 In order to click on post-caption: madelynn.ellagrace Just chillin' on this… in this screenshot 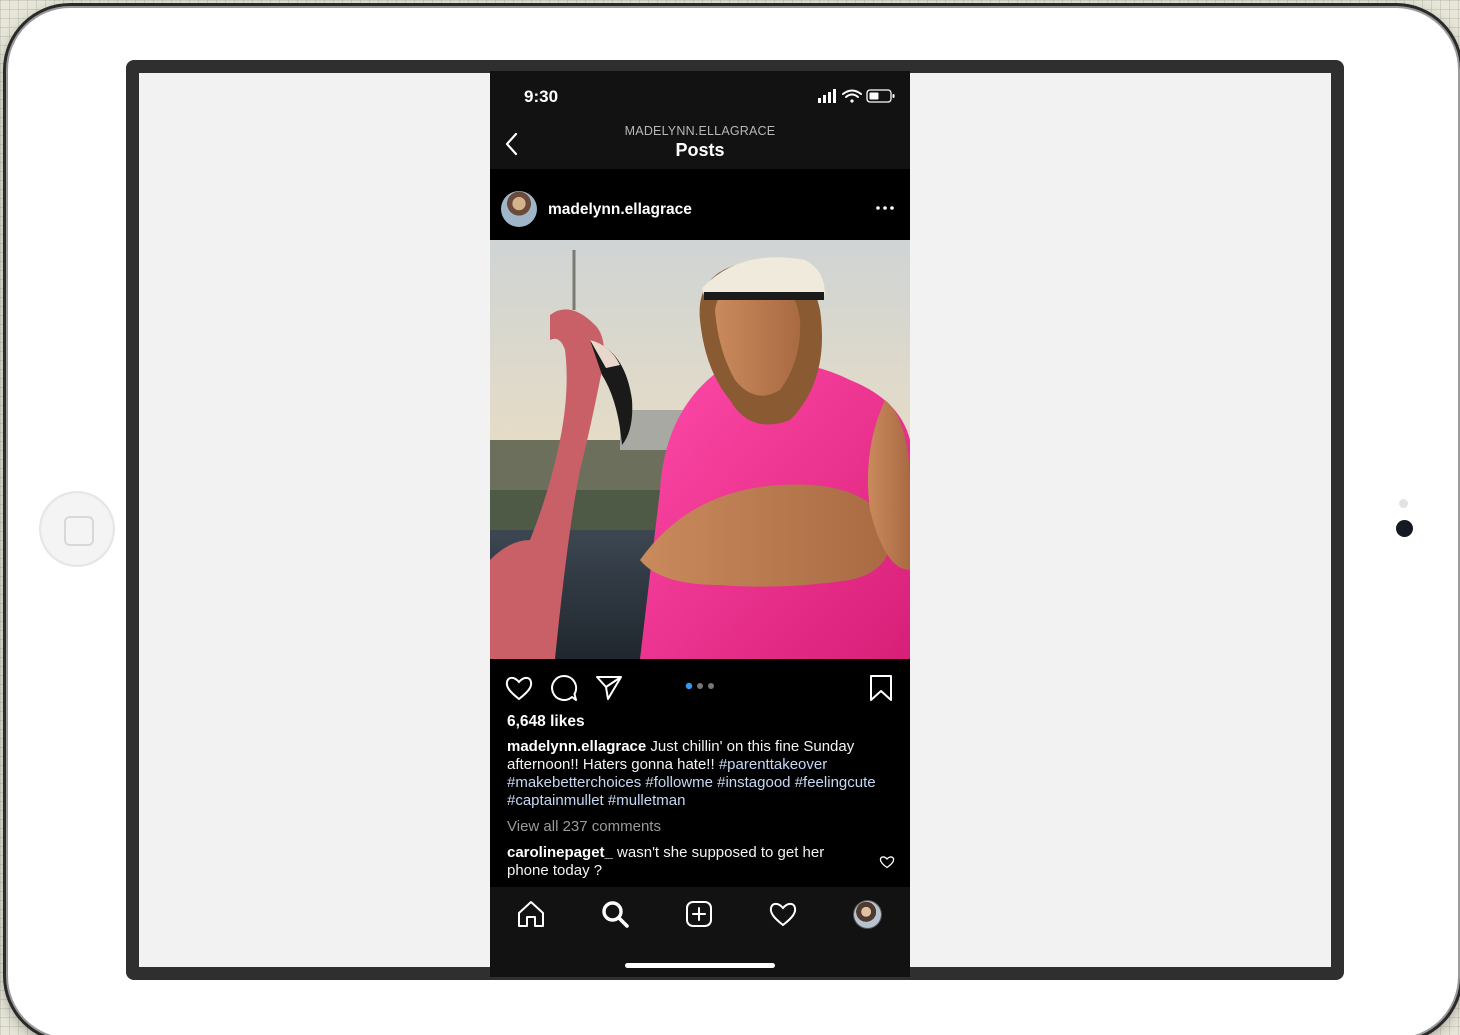, I will do `click(702, 774)`.